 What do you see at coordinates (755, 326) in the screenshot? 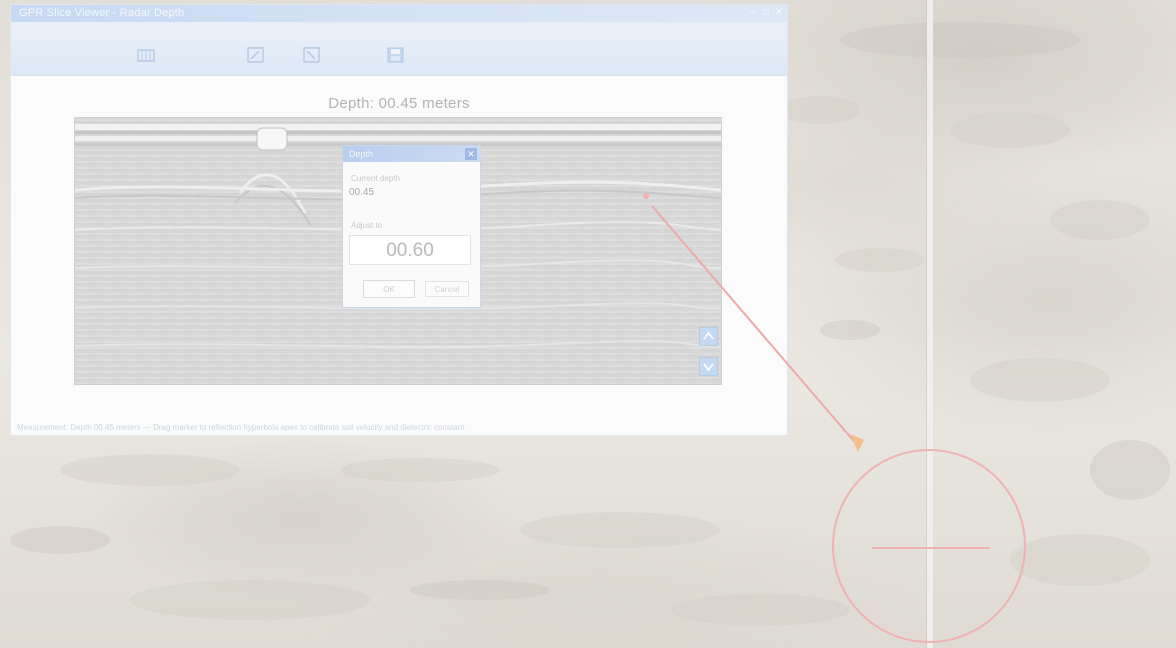
I see `annotation-arrow-line` at bounding box center [755, 326].